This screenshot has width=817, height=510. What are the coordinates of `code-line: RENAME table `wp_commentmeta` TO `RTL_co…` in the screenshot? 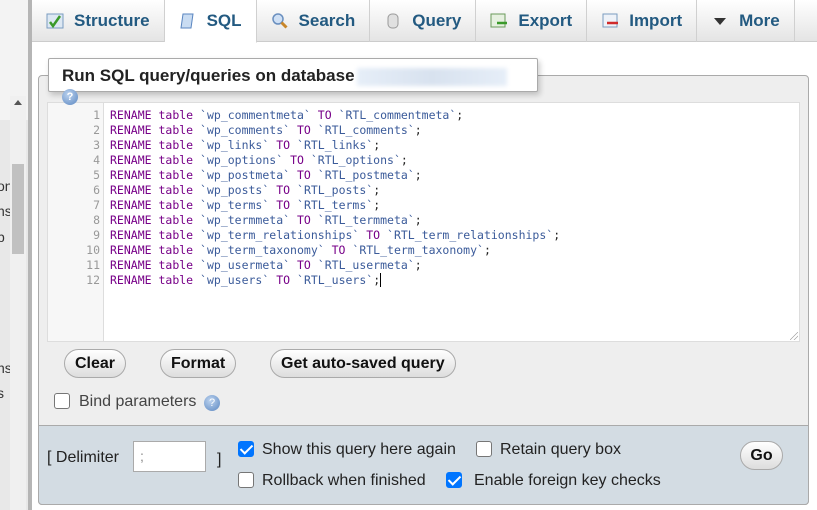 It's located at (287, 115).